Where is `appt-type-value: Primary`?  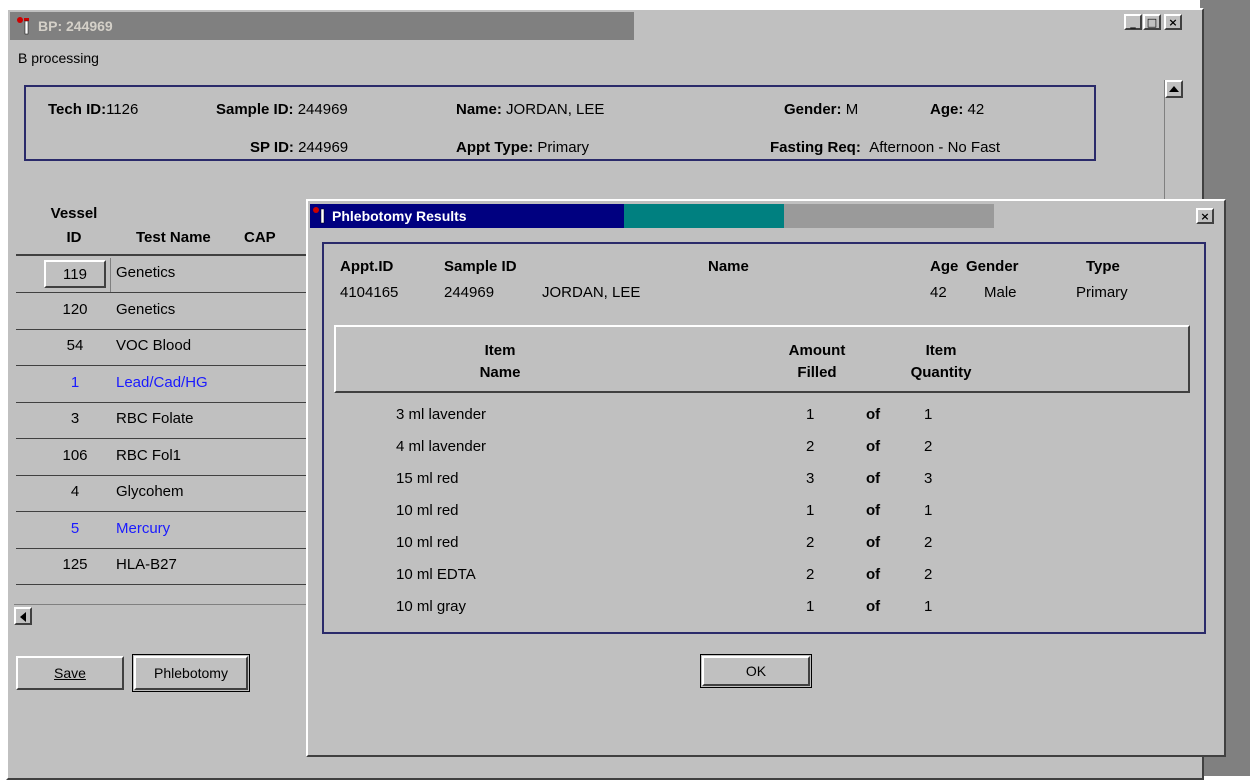
appt-type-value: Primary is located at coordinates (563, 147).